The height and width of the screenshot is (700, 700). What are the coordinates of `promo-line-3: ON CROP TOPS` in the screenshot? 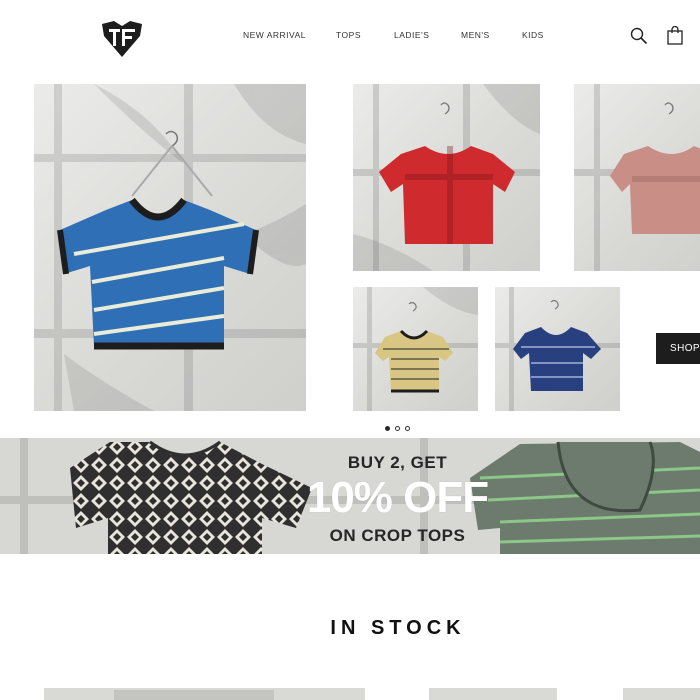 It's located at (397, 535).